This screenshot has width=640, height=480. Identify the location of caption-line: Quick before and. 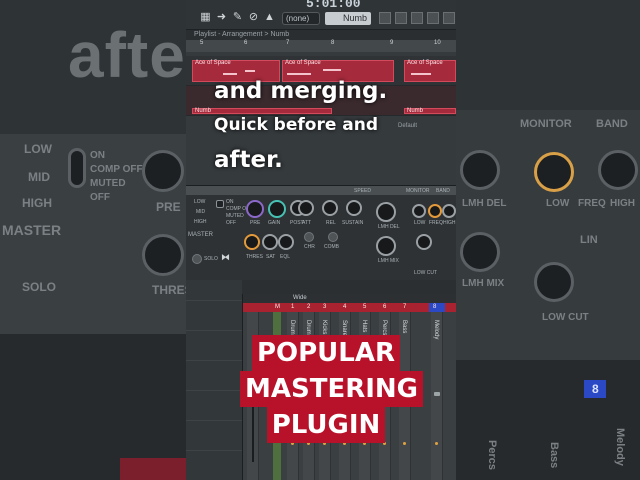
(296, 125).